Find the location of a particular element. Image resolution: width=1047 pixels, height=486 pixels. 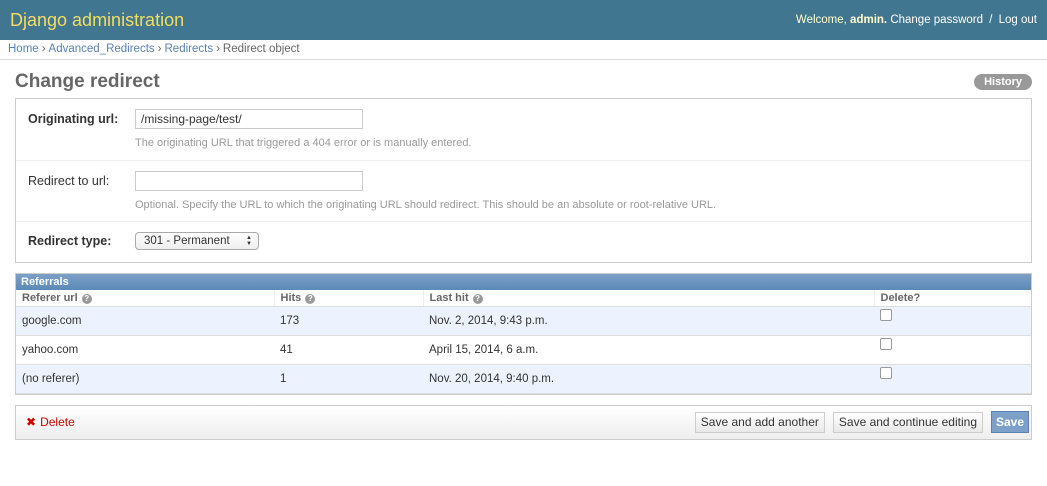

table-header-row: Referer url? Hits? Last hit? Delete? is located at coordinates (523, 298).